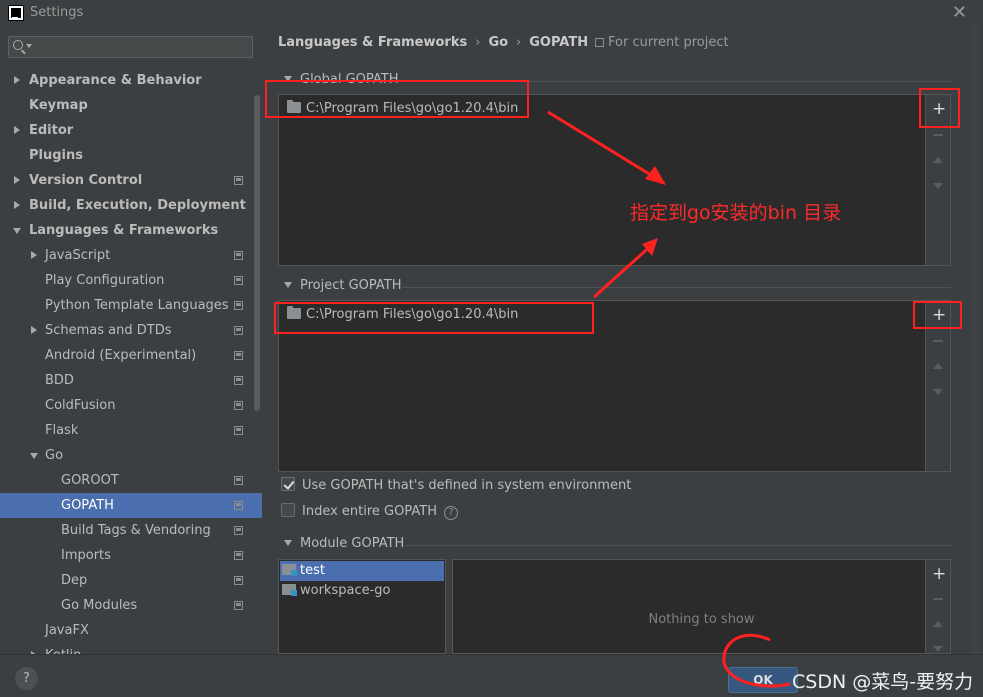 The height and width of the screenshot is (697, 983). Describe the element at coordinates (606, 147) in the screenshot. I see `arrow-to-global-path` at that location.